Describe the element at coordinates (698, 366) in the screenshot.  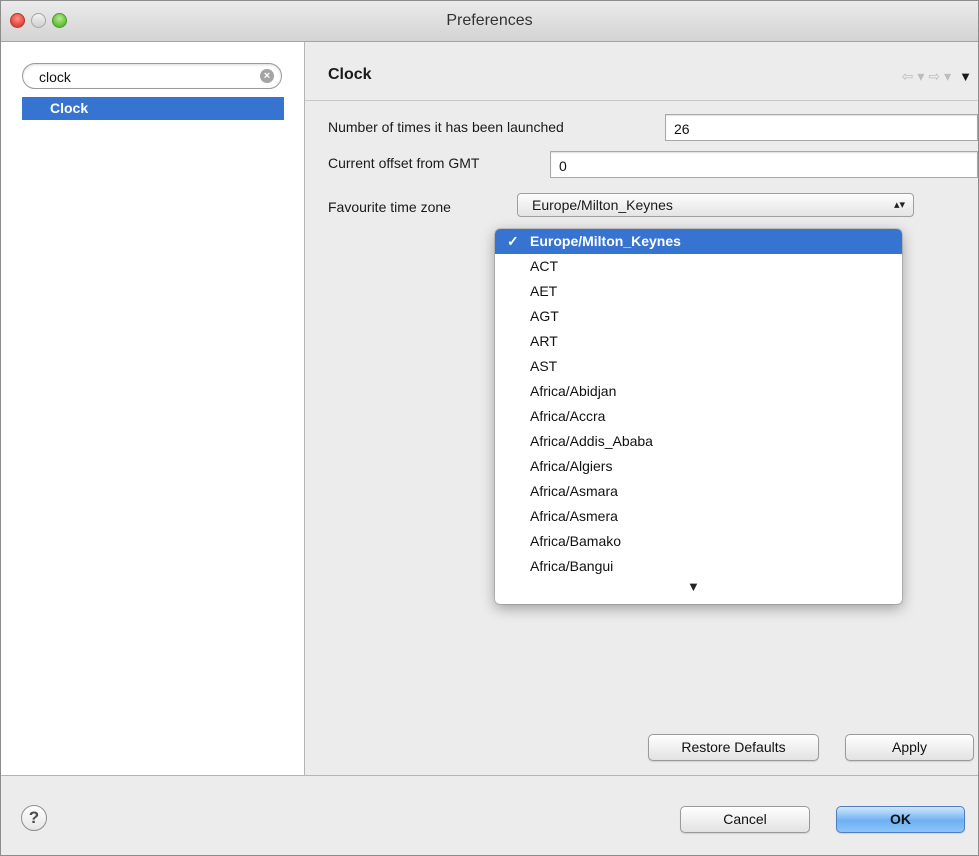
I see `dropdown-option: AST` at that location.